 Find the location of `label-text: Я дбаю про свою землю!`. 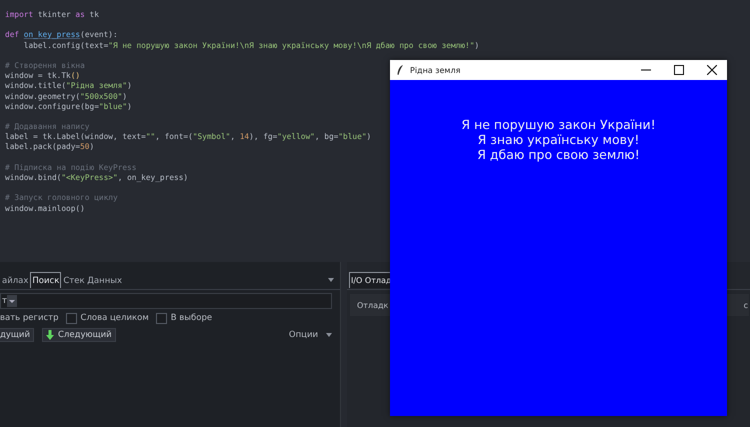

label-text: Я дбаю про свою землю! is located at coordinates (558, 154).